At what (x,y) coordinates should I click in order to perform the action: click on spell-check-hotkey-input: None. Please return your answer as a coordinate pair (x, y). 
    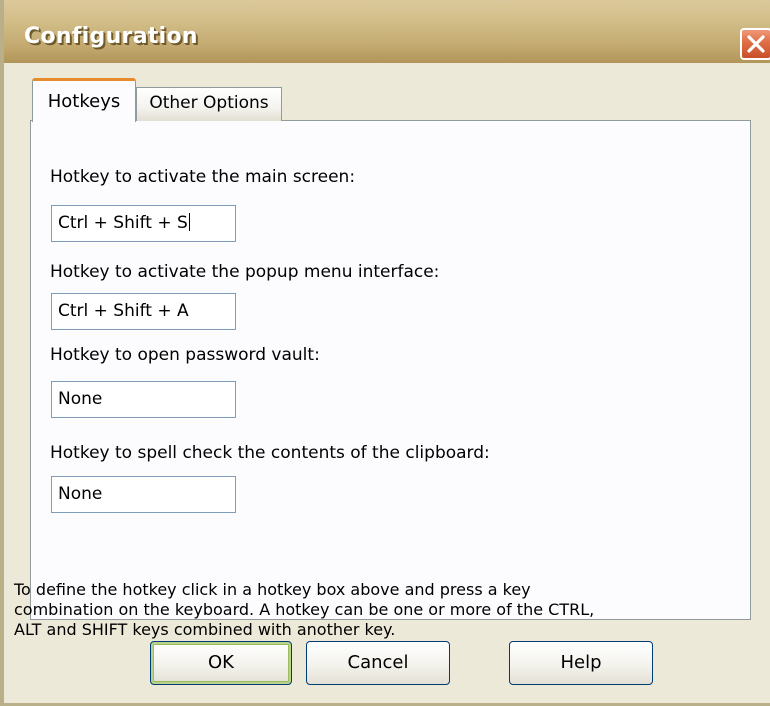
    Looking at the image, I should click on (143, 494).